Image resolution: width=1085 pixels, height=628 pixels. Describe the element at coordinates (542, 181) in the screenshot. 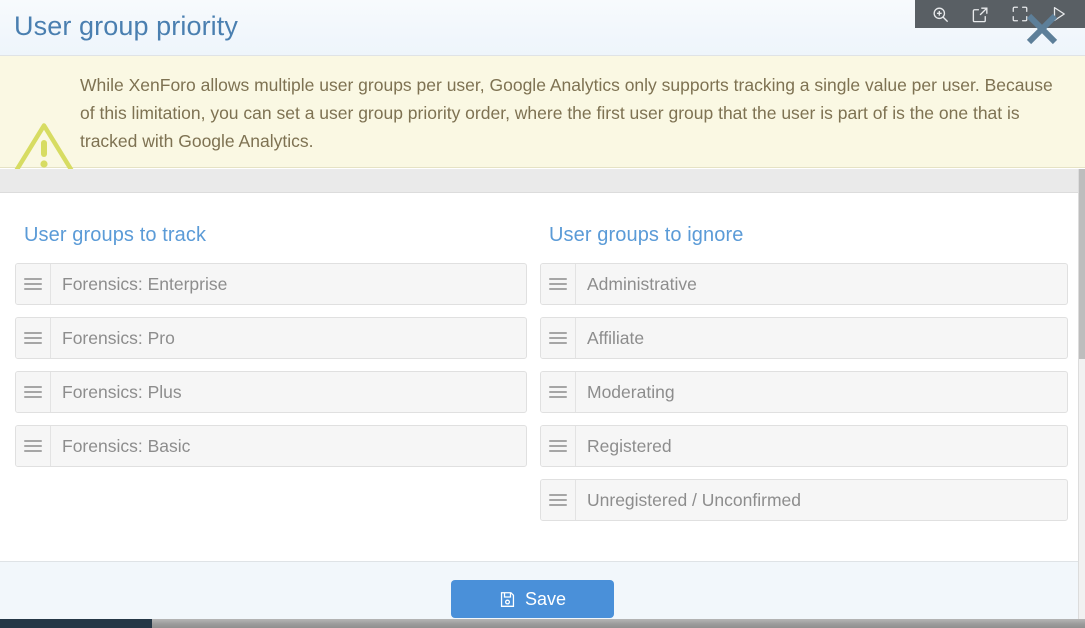

I see `section-separator-band` at that location.